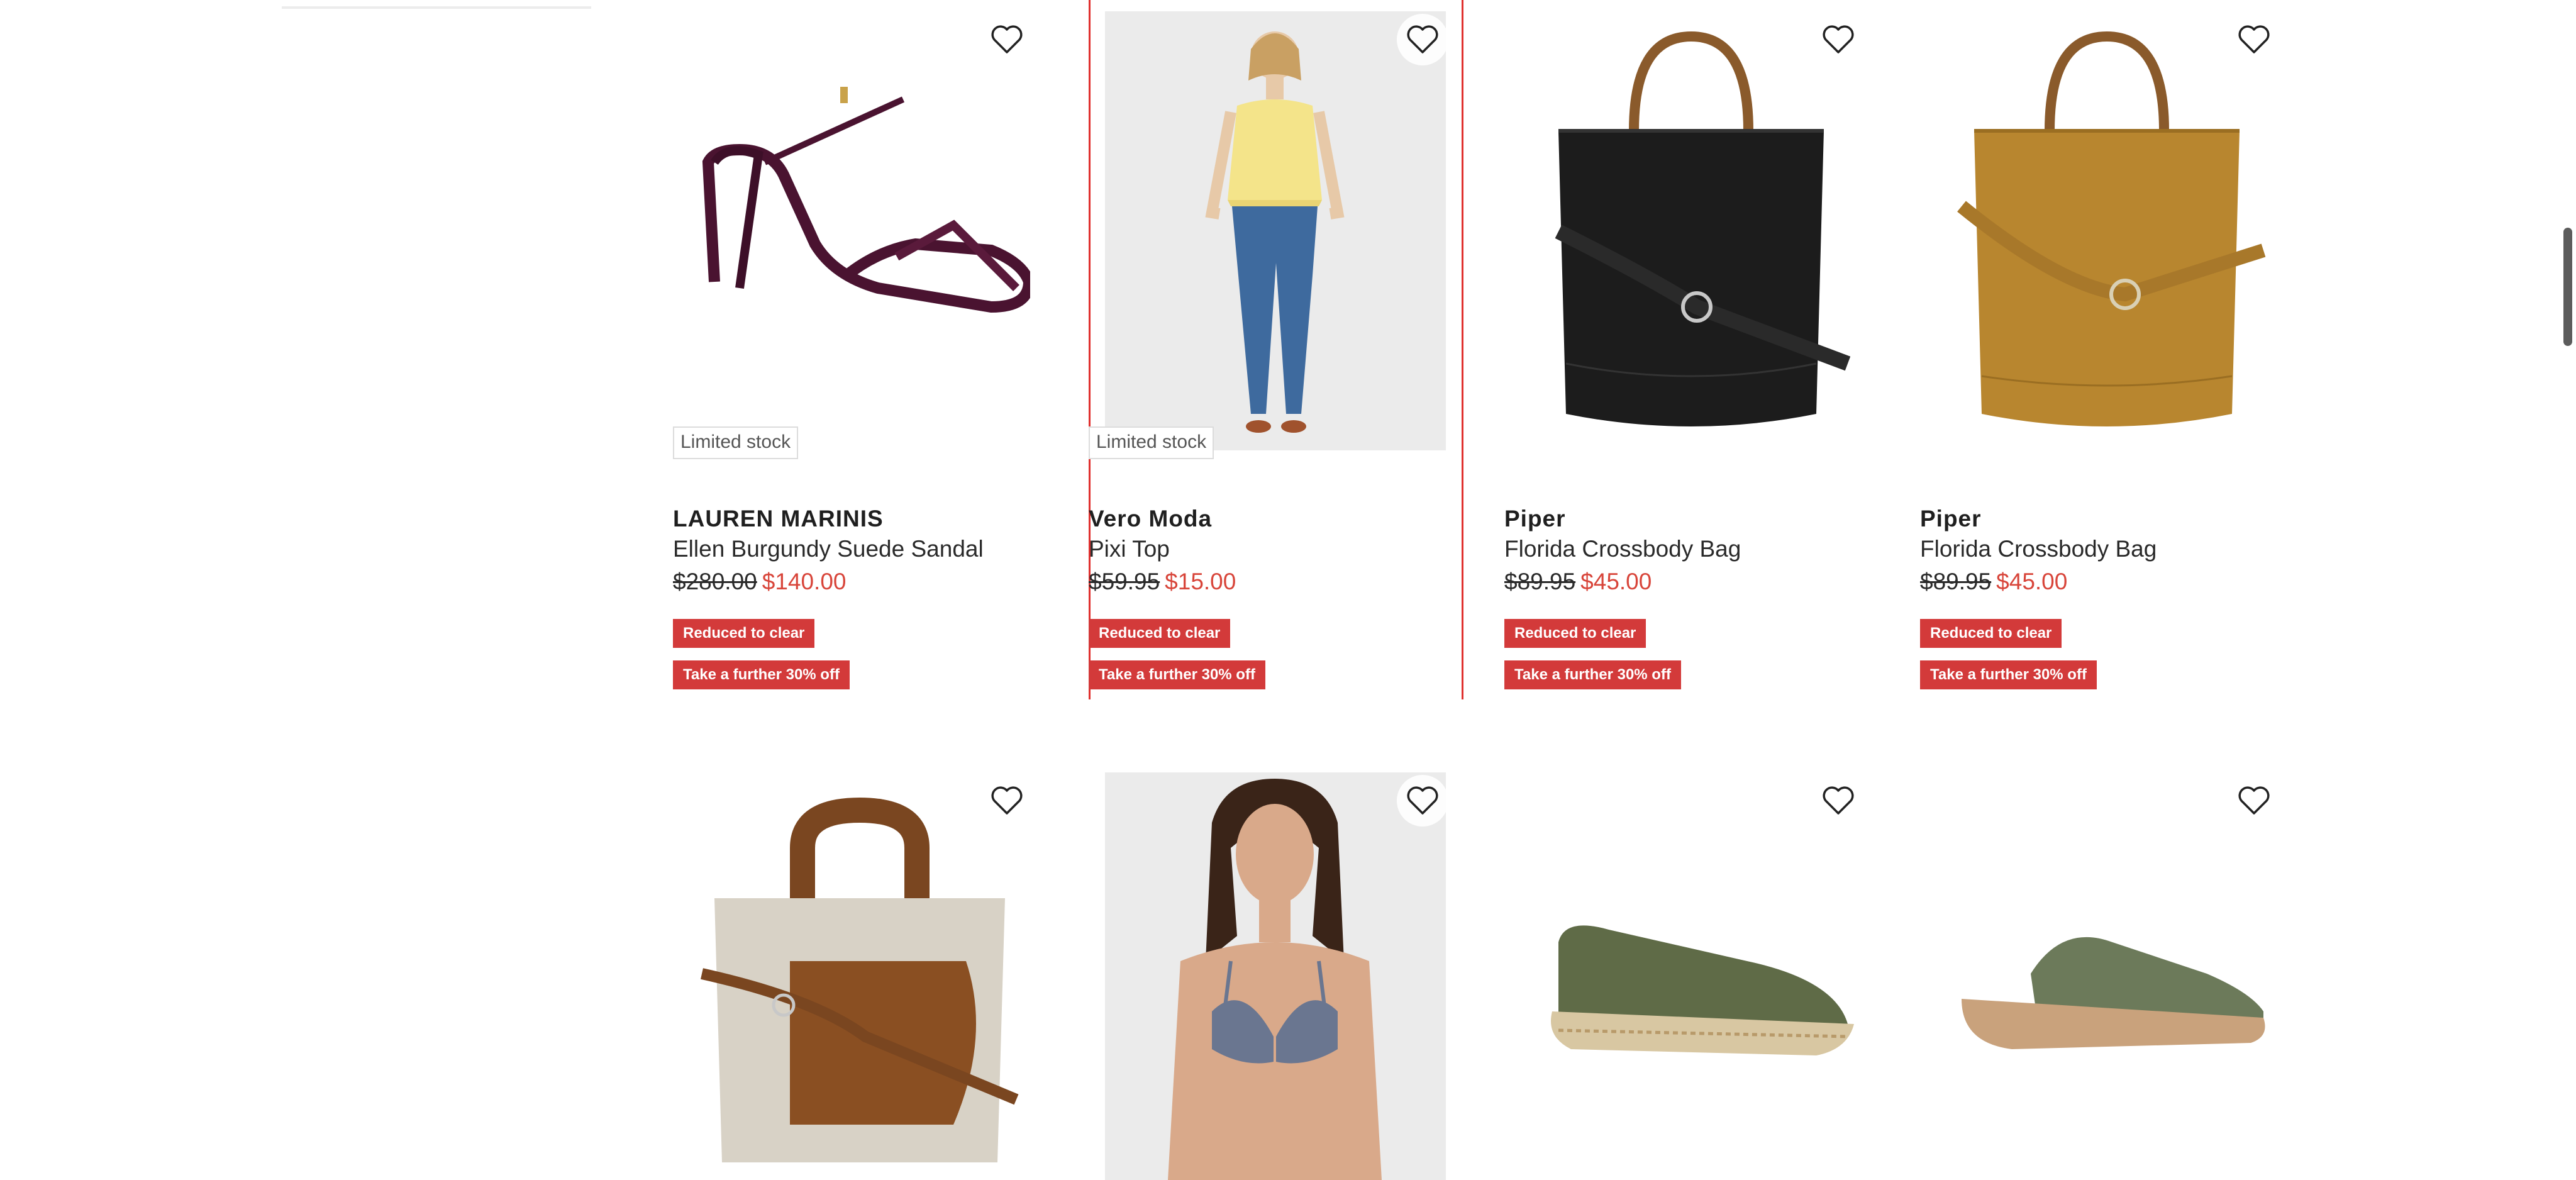 This screenshot has width=2576, height=1180. I want to click on product-card-bikini-top, so click(1268, 970).